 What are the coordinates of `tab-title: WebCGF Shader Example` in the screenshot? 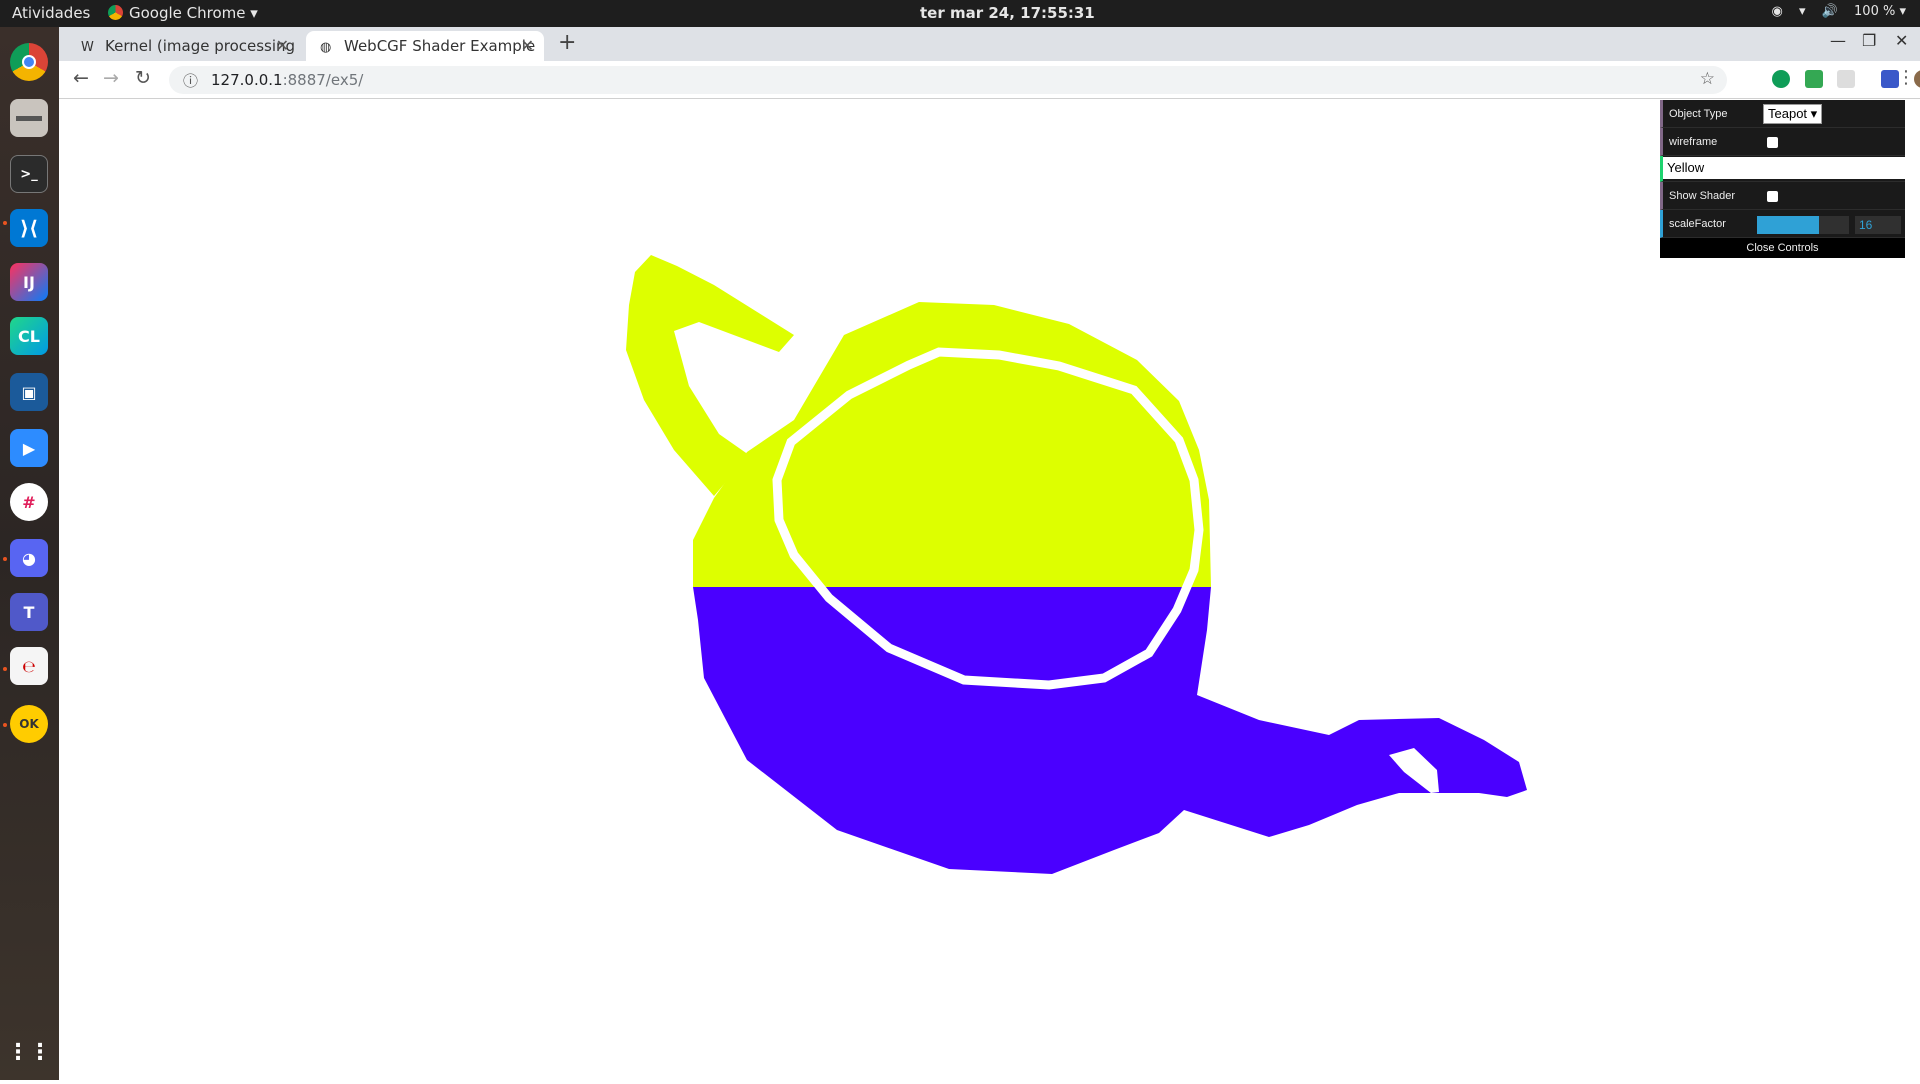 It's located at (440, 46).